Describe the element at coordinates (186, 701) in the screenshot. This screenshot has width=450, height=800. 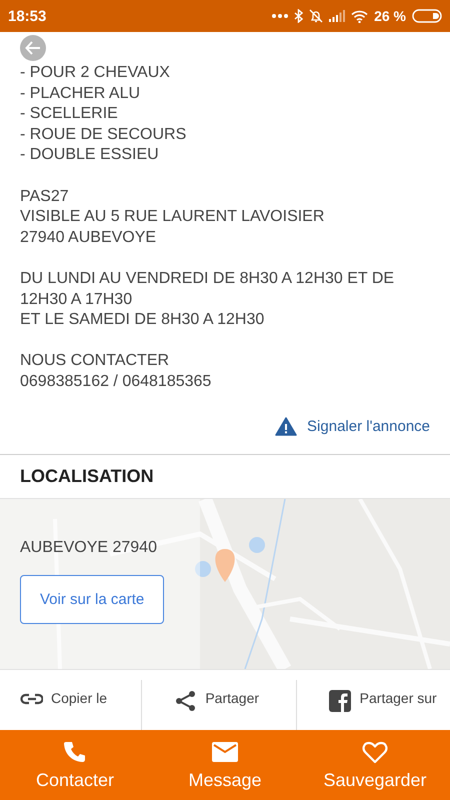
I see `share-icon` at that location.